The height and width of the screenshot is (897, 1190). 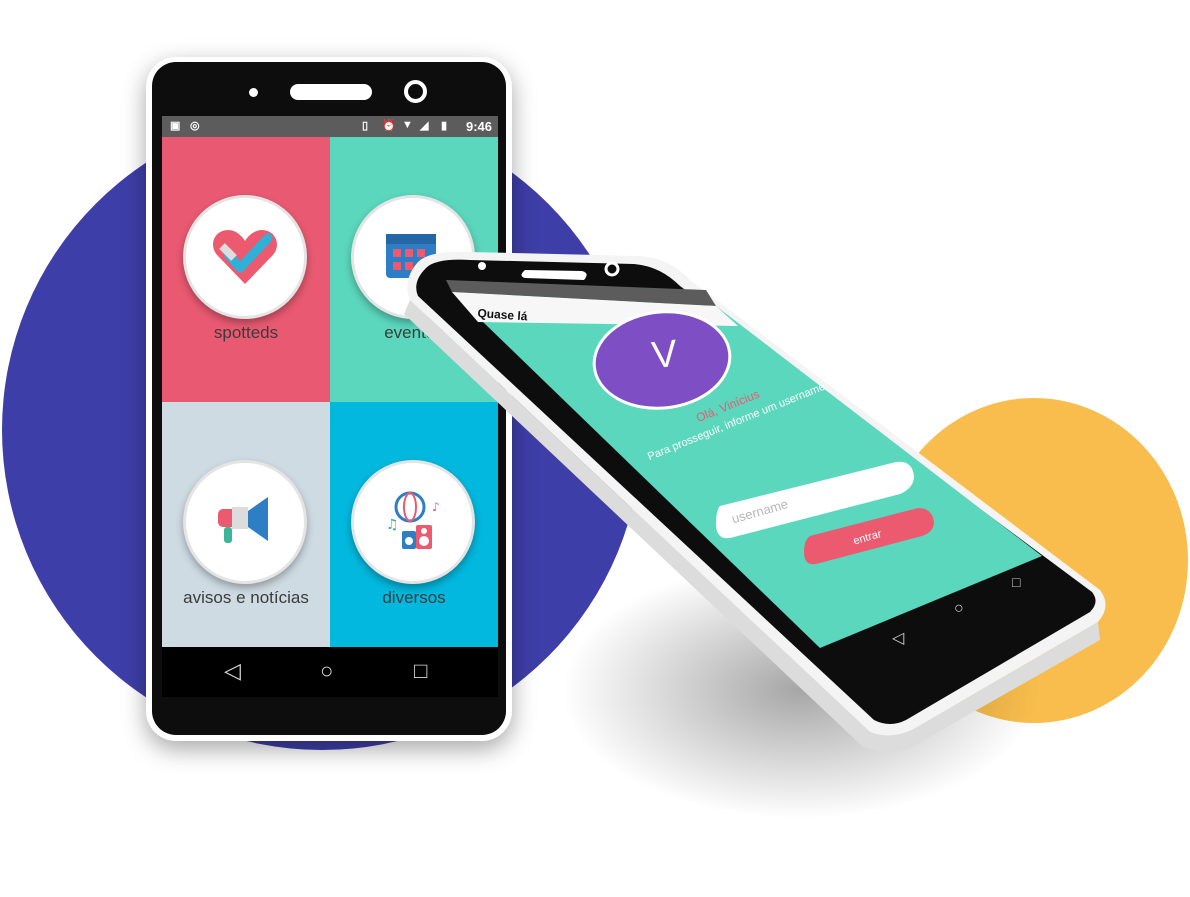 What do you see at coordinates (959, 609) in the screenshot?
I see `home-icon-right: ○` at bounding box center [959, 609].